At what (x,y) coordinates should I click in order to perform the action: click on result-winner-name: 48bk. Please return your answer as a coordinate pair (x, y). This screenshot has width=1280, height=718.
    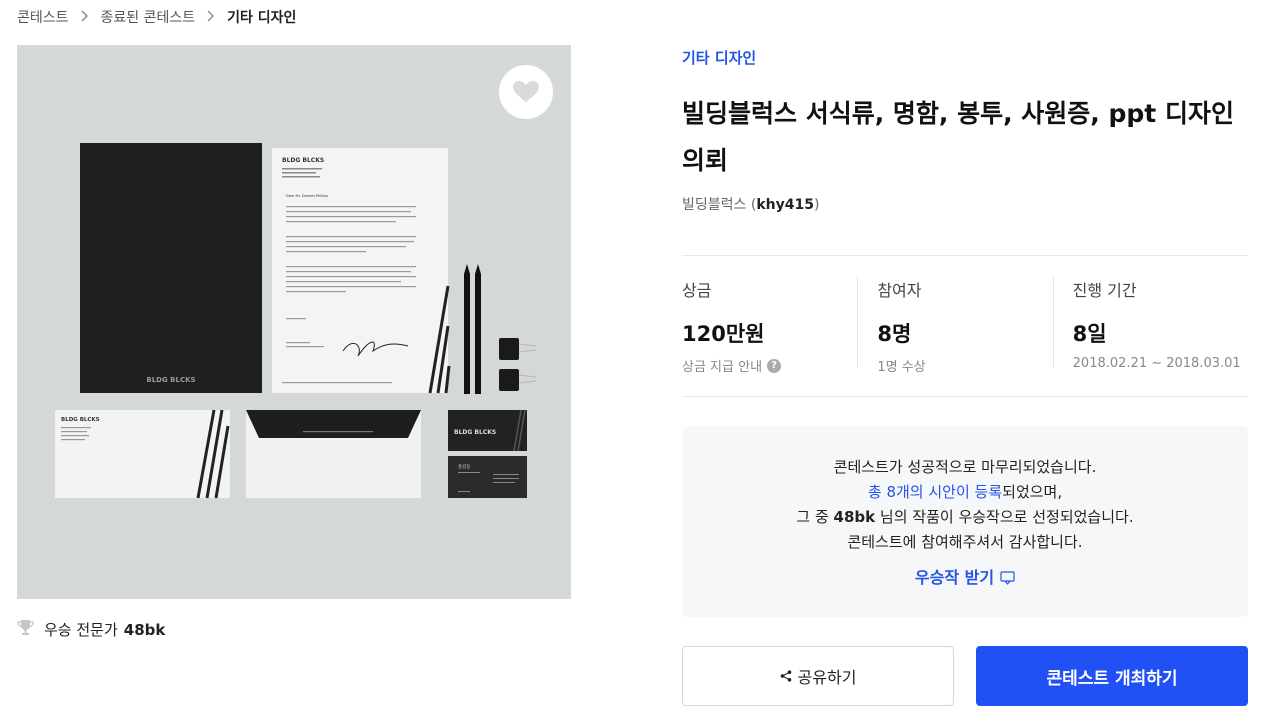
    Looking at the image, I should click on (854, 517).